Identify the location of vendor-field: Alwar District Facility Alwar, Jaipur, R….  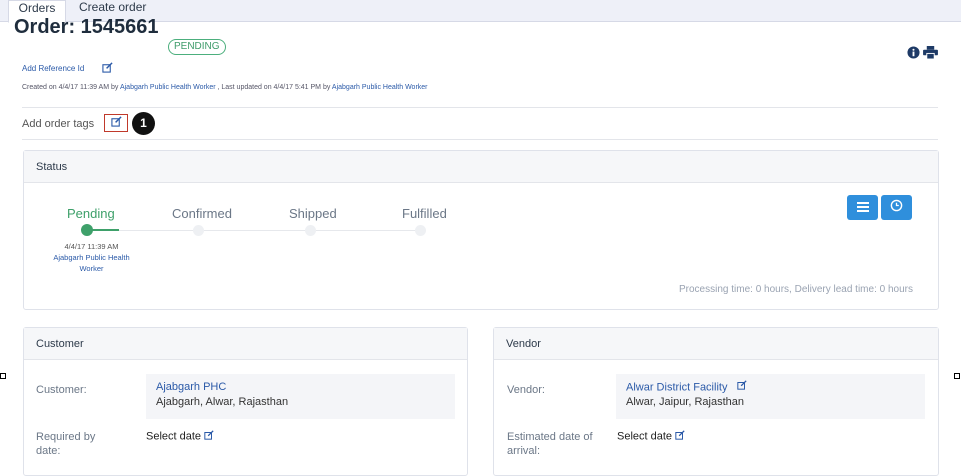
(770, 396).